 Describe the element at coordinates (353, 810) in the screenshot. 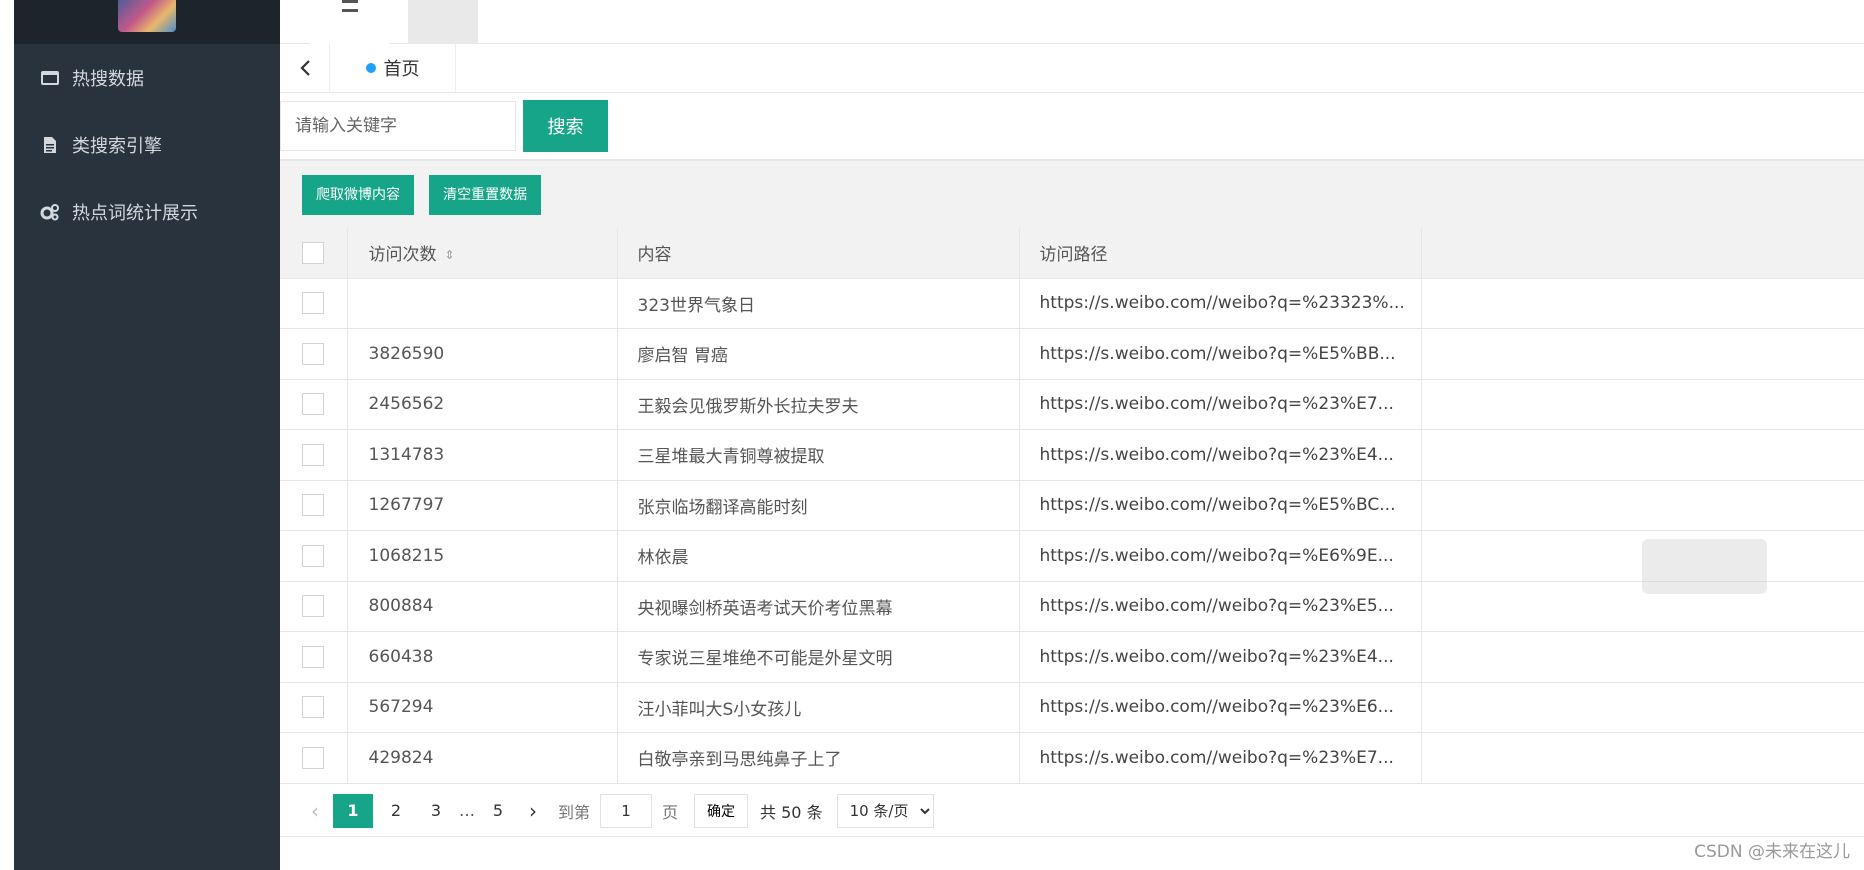

I see `page-1: 1` at that location.